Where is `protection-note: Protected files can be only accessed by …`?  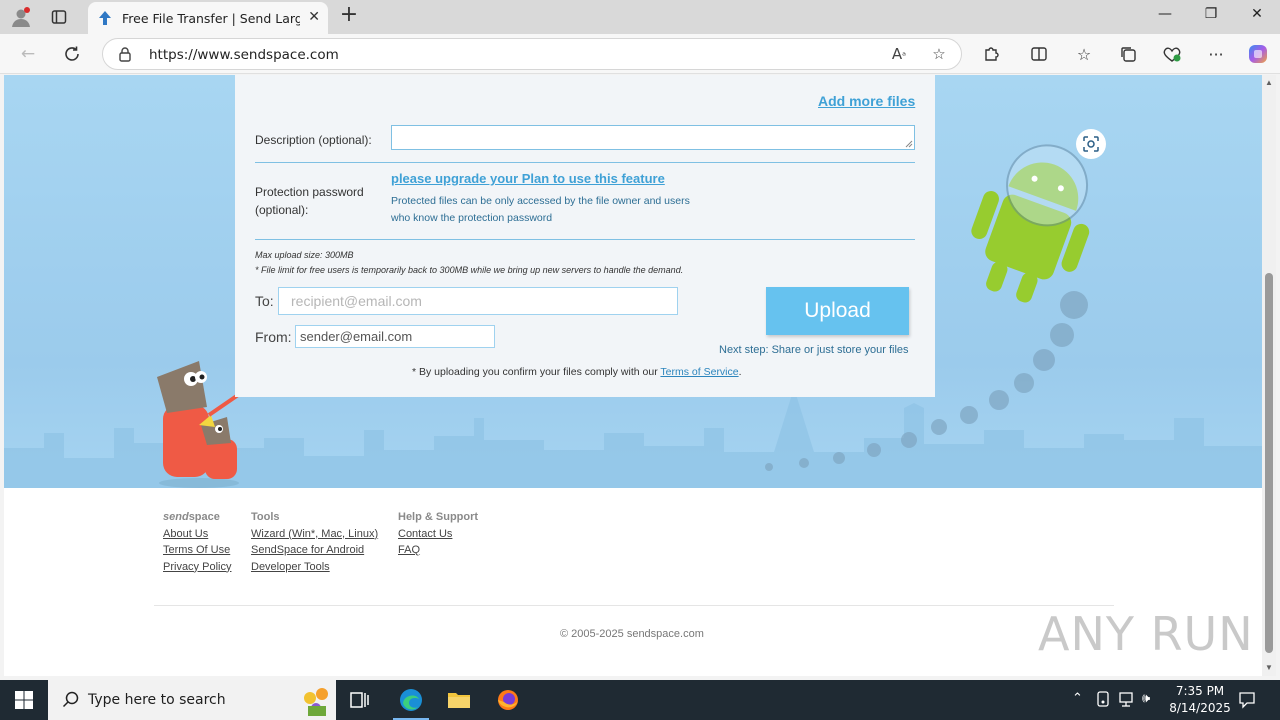
protection-note: Protected files can be only accessed by … is located at coordinates (540, 209).